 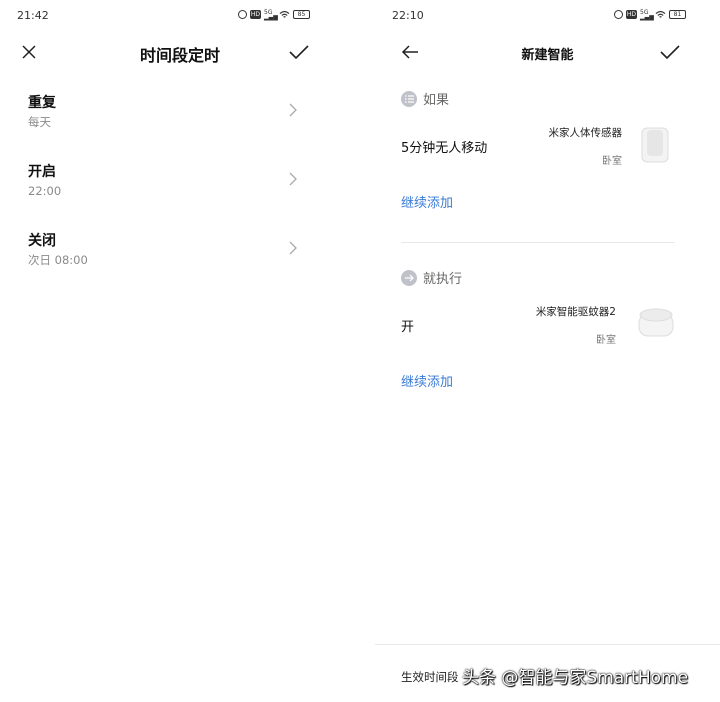 What do you see at coordinates (655, 145) in the screenshot?
I see `motion-sensor-image` at bounding box center [655, 145].